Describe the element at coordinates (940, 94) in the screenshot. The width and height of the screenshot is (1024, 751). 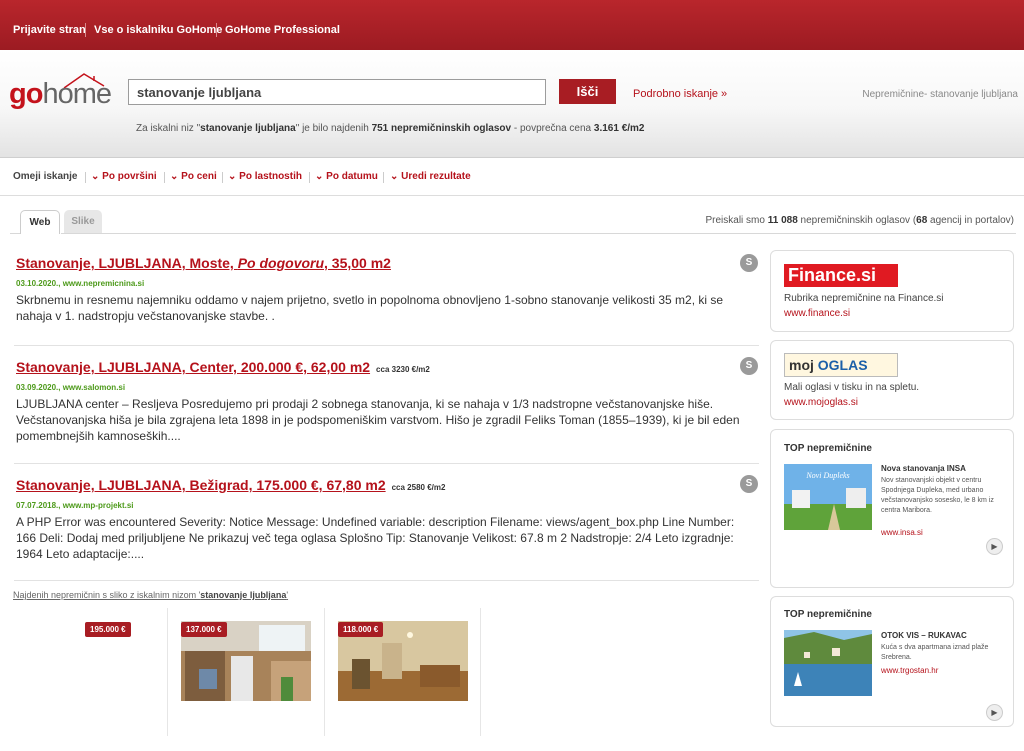
I see `breadcrumb: Nepremičnine- stanovanje ljubljana` at that location.